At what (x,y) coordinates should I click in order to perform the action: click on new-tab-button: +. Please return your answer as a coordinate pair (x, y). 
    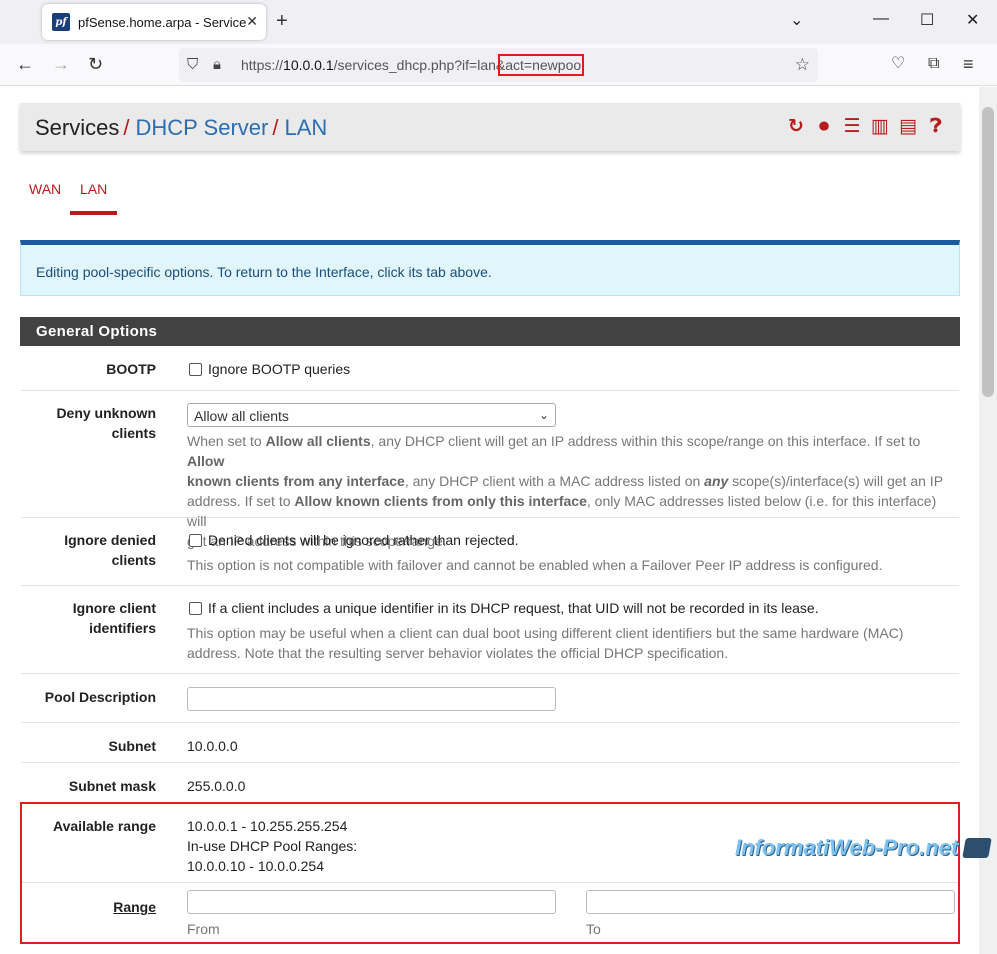
    Looking at the image, I should click on (282, 21).